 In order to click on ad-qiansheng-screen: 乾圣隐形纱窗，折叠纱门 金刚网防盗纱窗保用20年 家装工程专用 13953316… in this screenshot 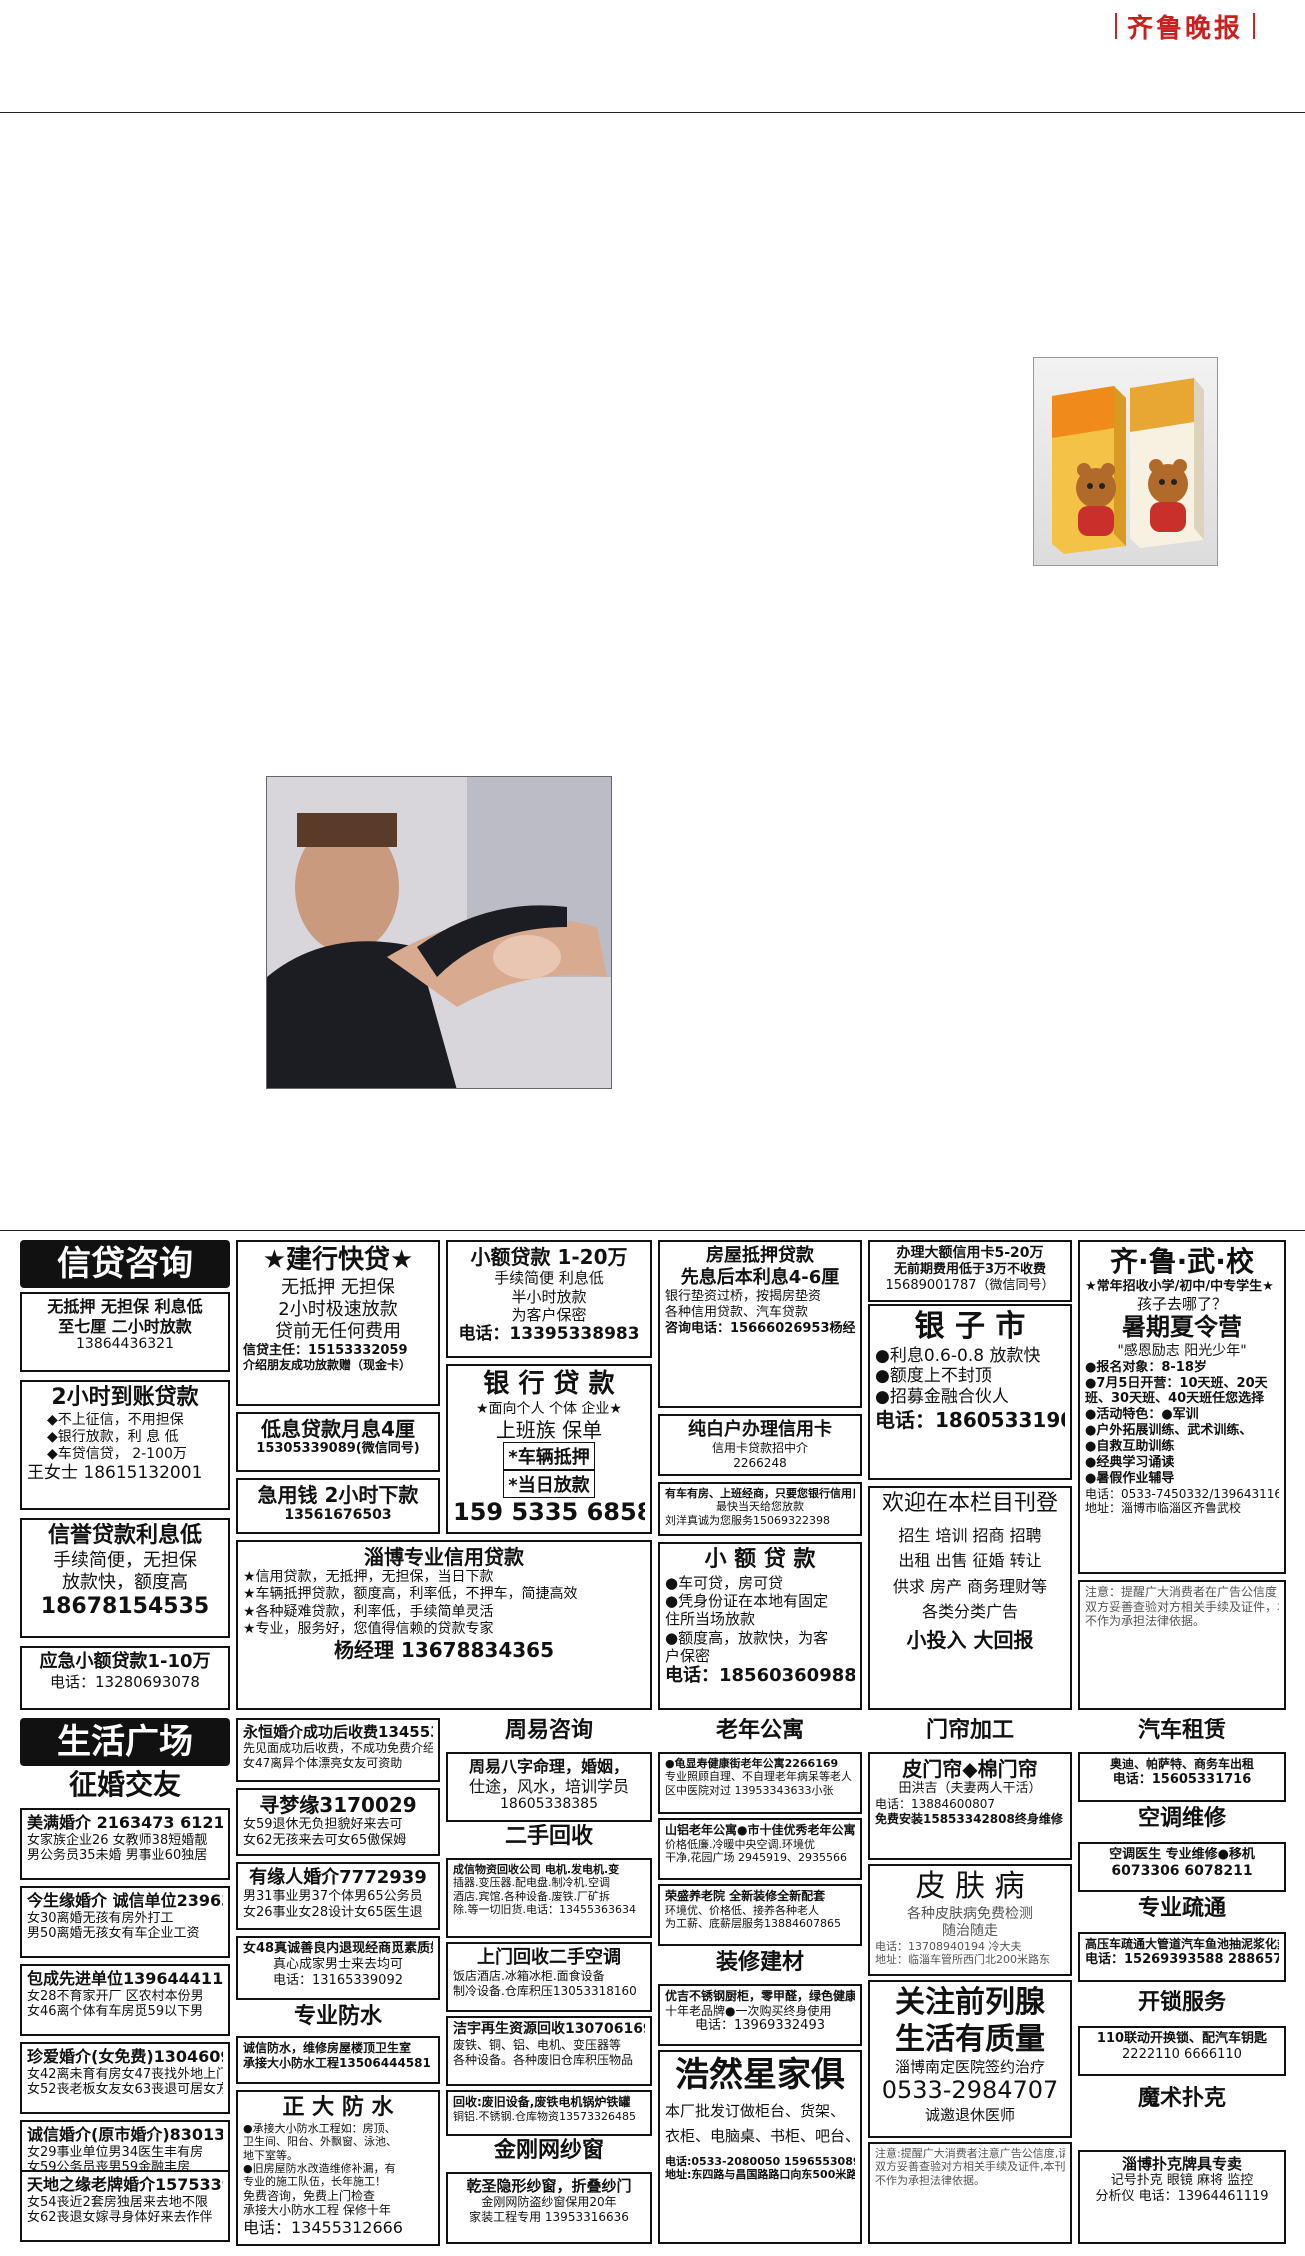, I will do `click(549, 2208)`.